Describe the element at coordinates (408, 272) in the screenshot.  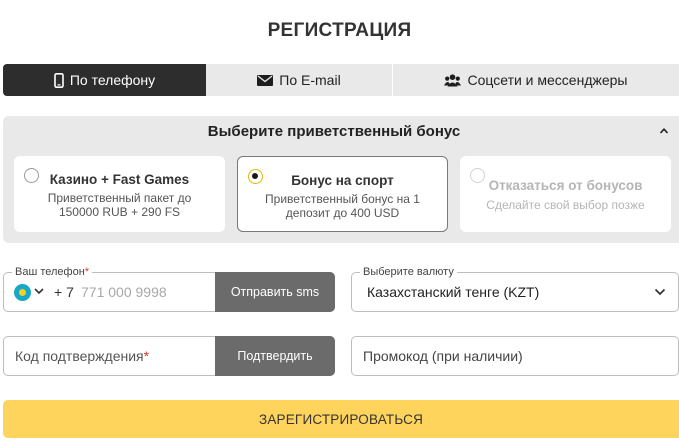
I see `currency-label: Выберите валюту` at that location.